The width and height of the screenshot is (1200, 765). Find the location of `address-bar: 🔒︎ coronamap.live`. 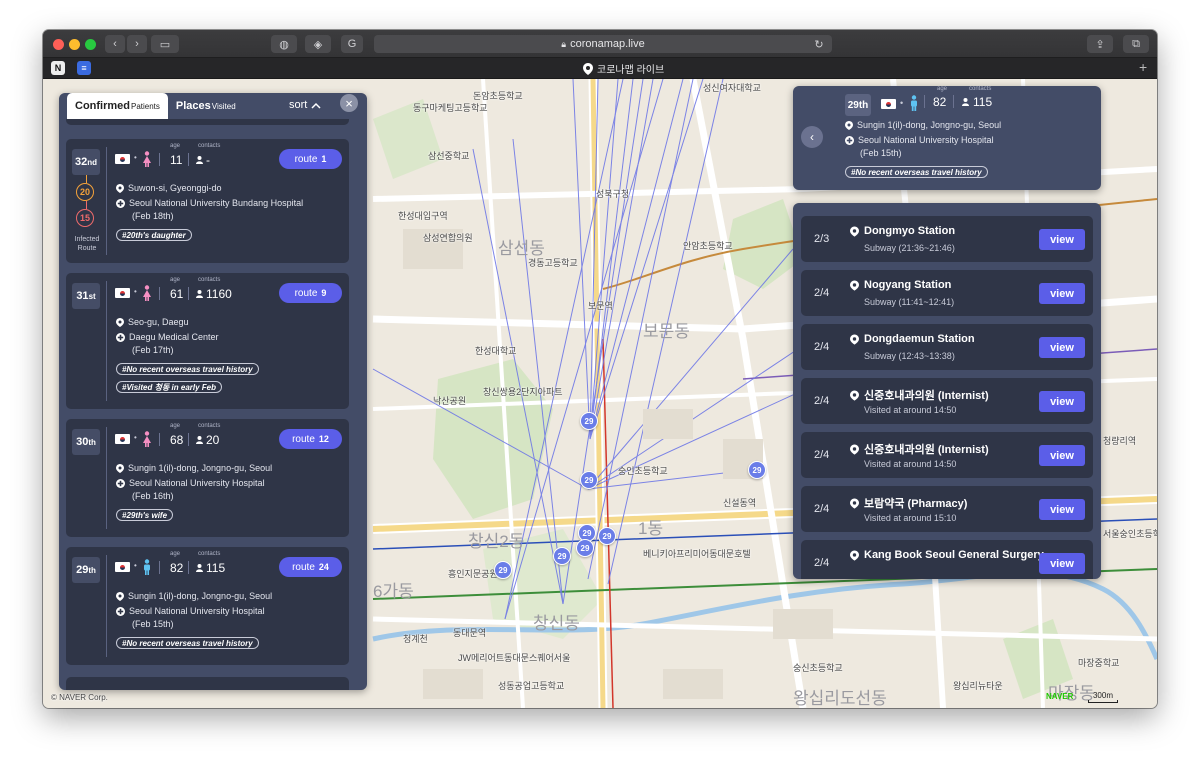

address-bar: 🔒︎ coronamap.live is located at coordinates (603, 44).